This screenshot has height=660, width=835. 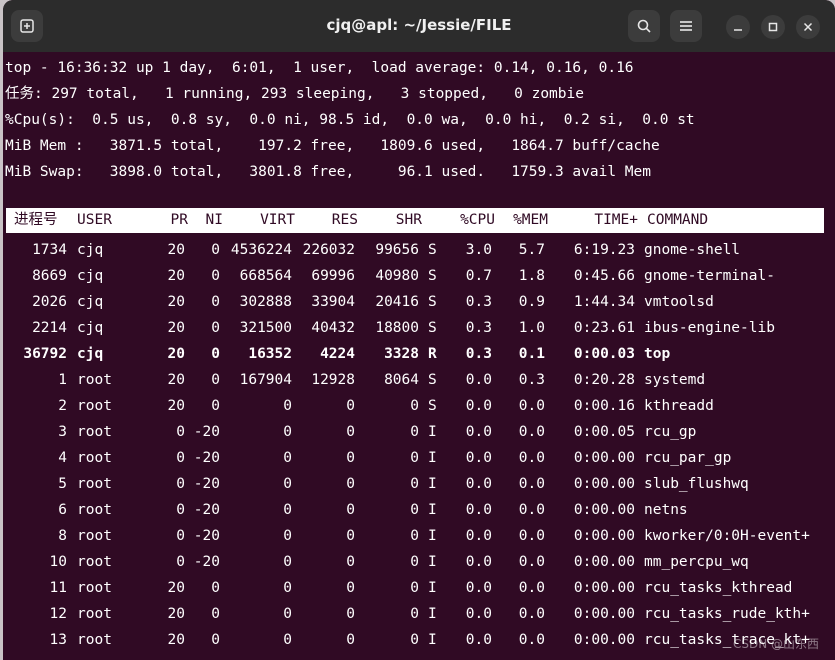 I want to click on search-button, so click(x=644, y=26).